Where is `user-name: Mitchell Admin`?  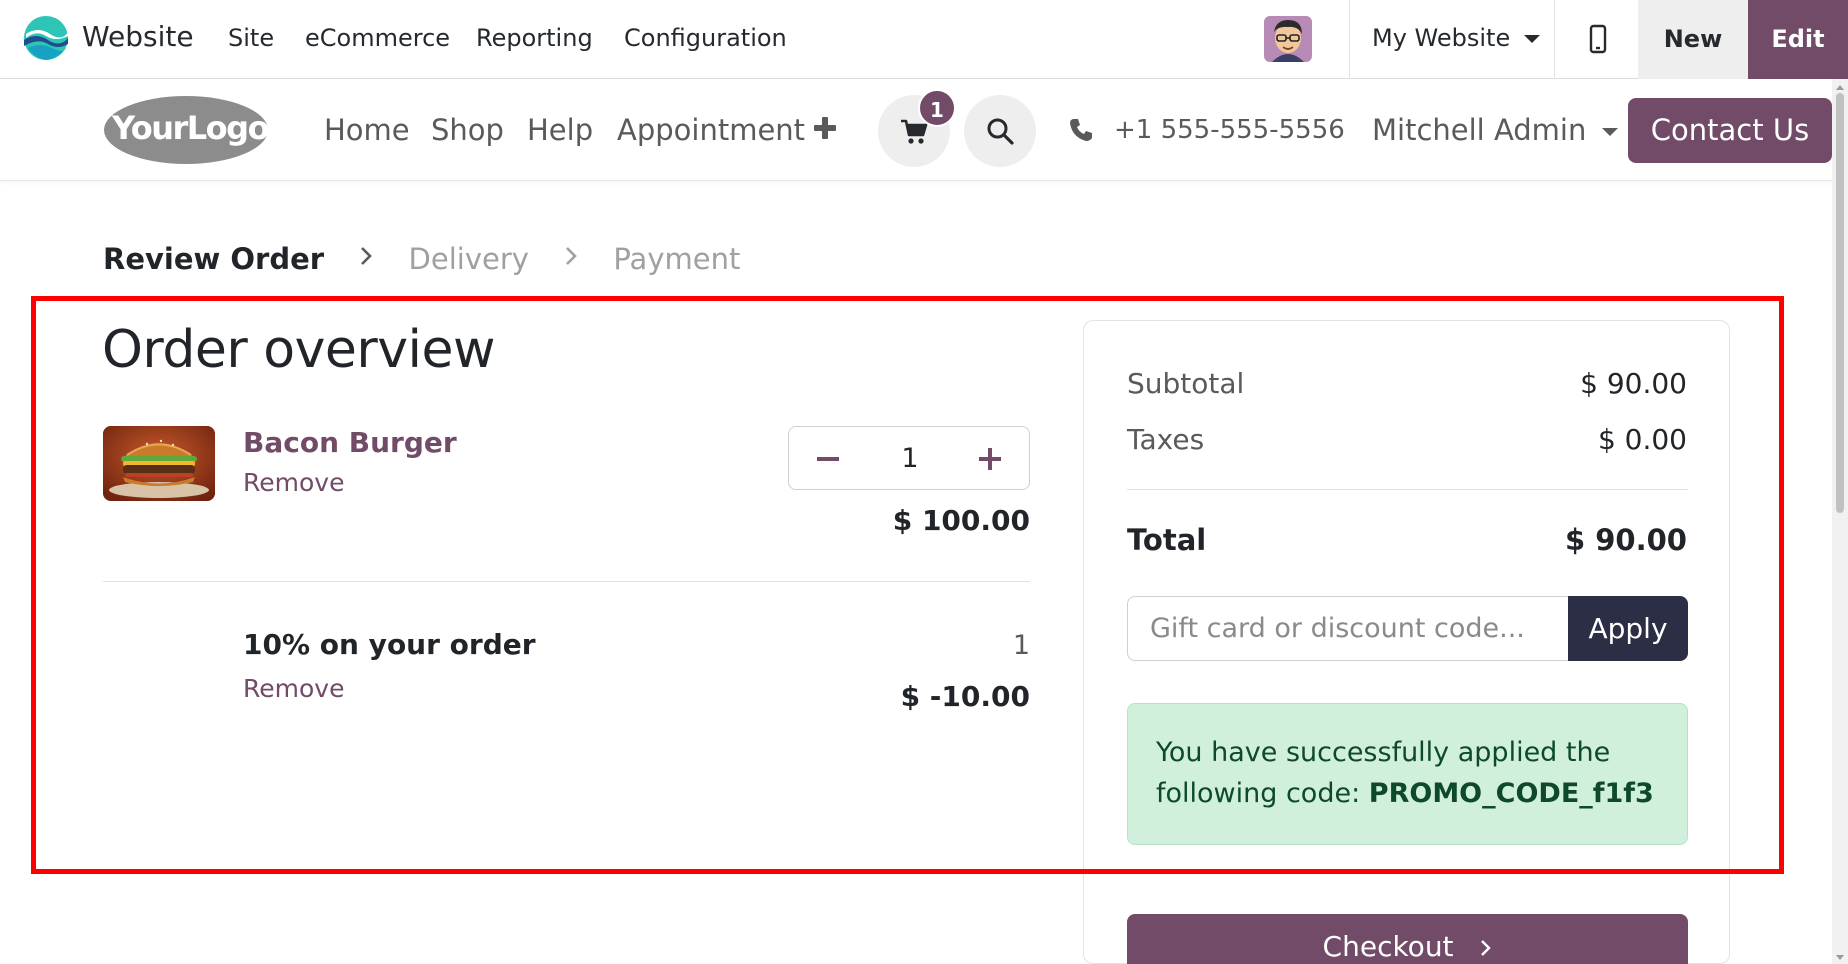
user-name: Mitchell Admin is located at coordinates (1479, 130).